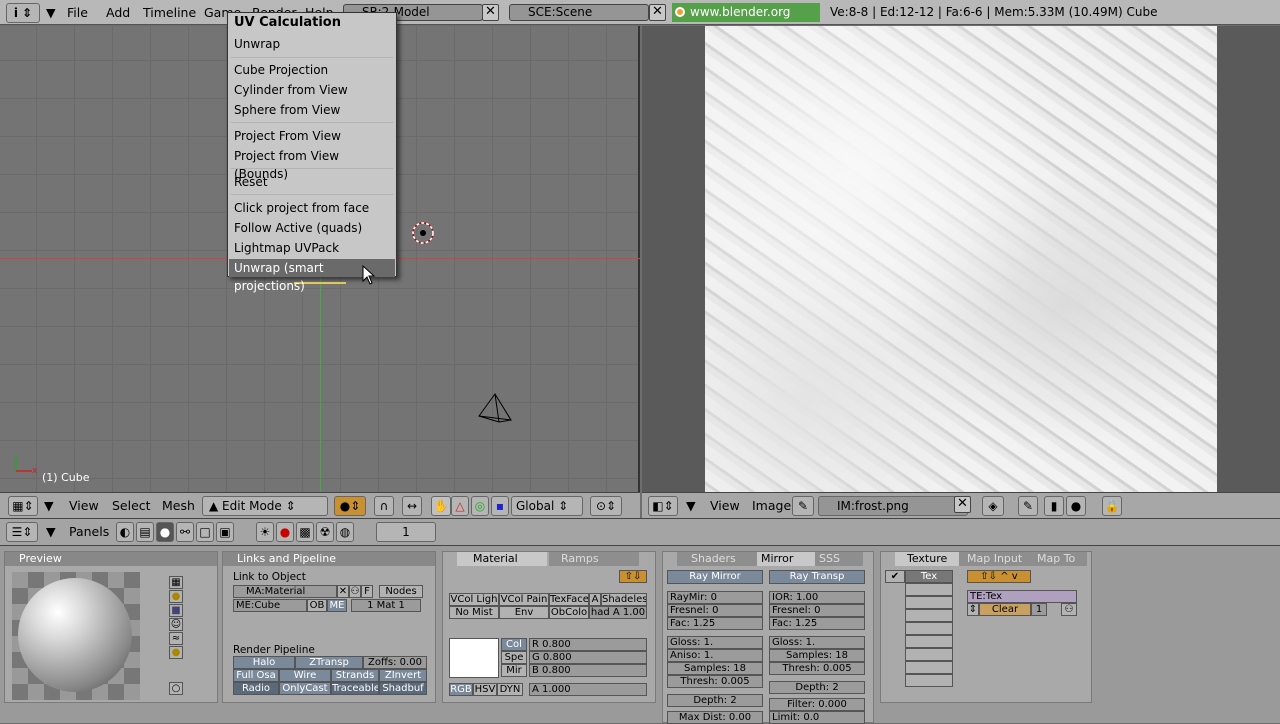  Describe the element at coordinates (22, 532) in the screenshot. I see `buttons-editor-type-button: ☰⇕` at that location.